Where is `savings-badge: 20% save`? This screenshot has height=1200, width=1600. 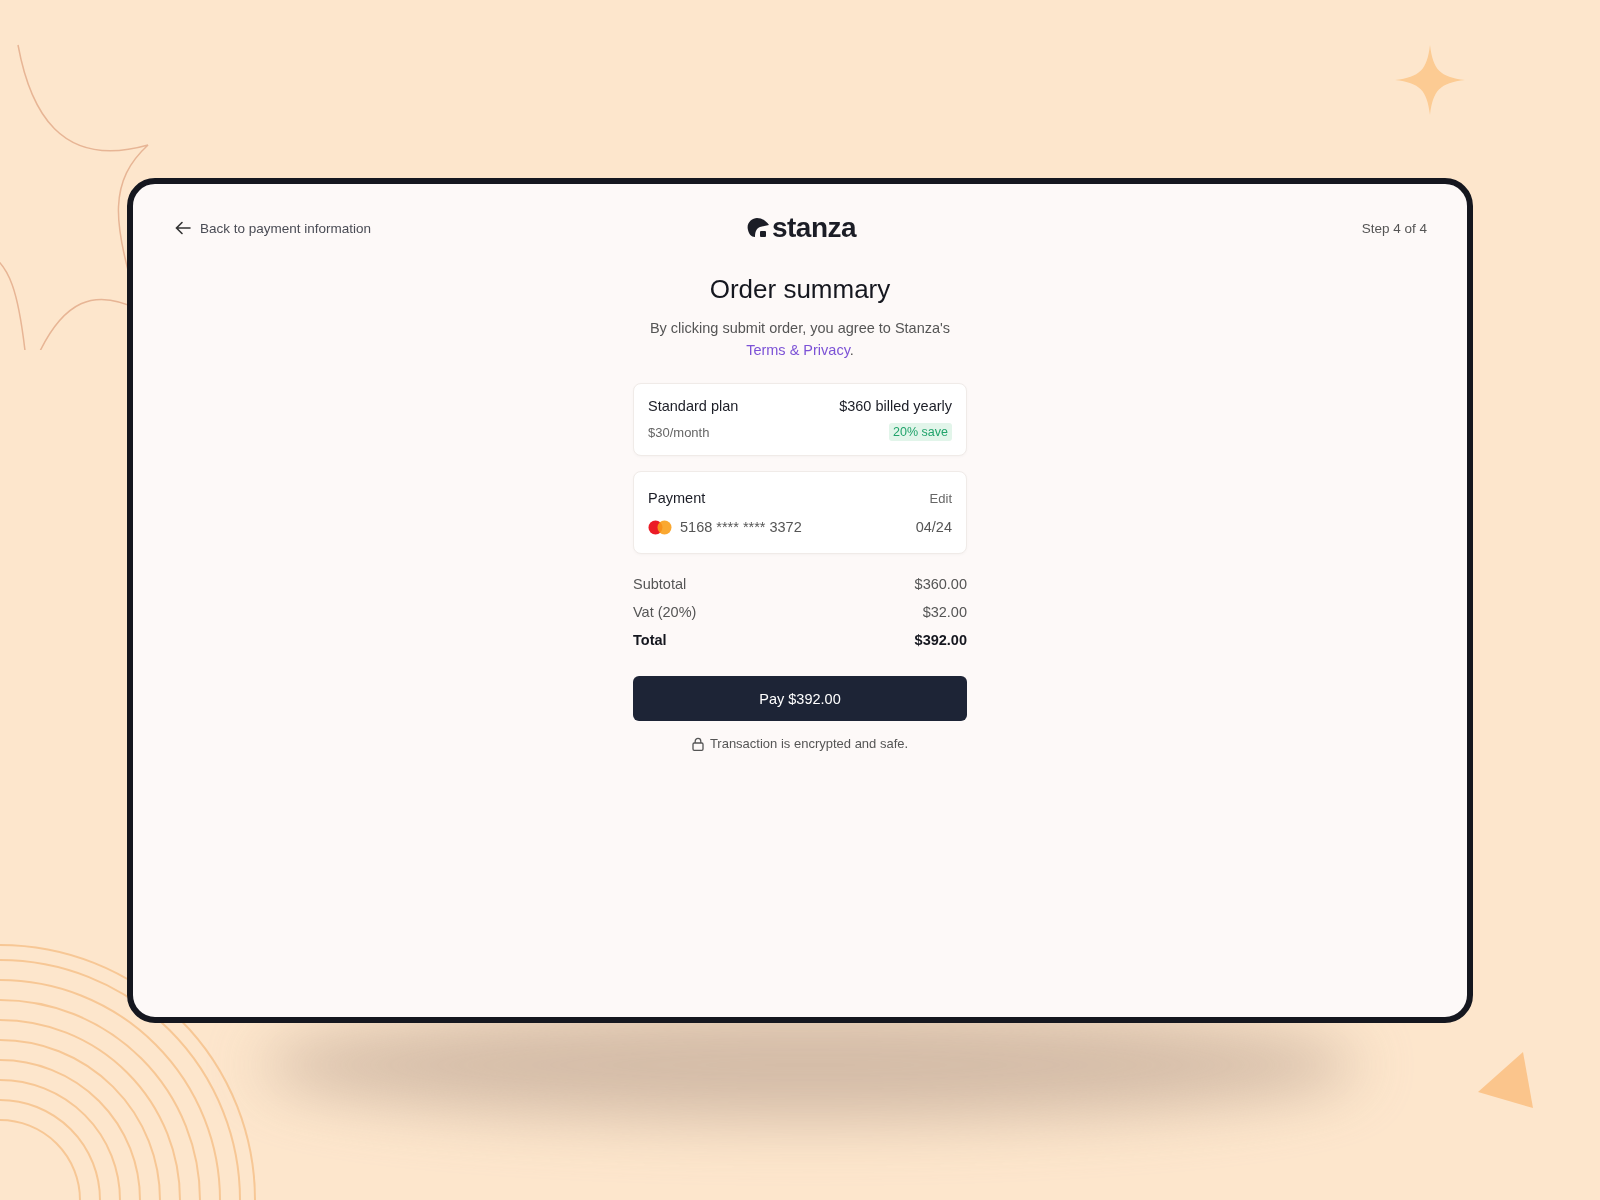 savings-badge: 20% save is located at coordinates (920, 432).